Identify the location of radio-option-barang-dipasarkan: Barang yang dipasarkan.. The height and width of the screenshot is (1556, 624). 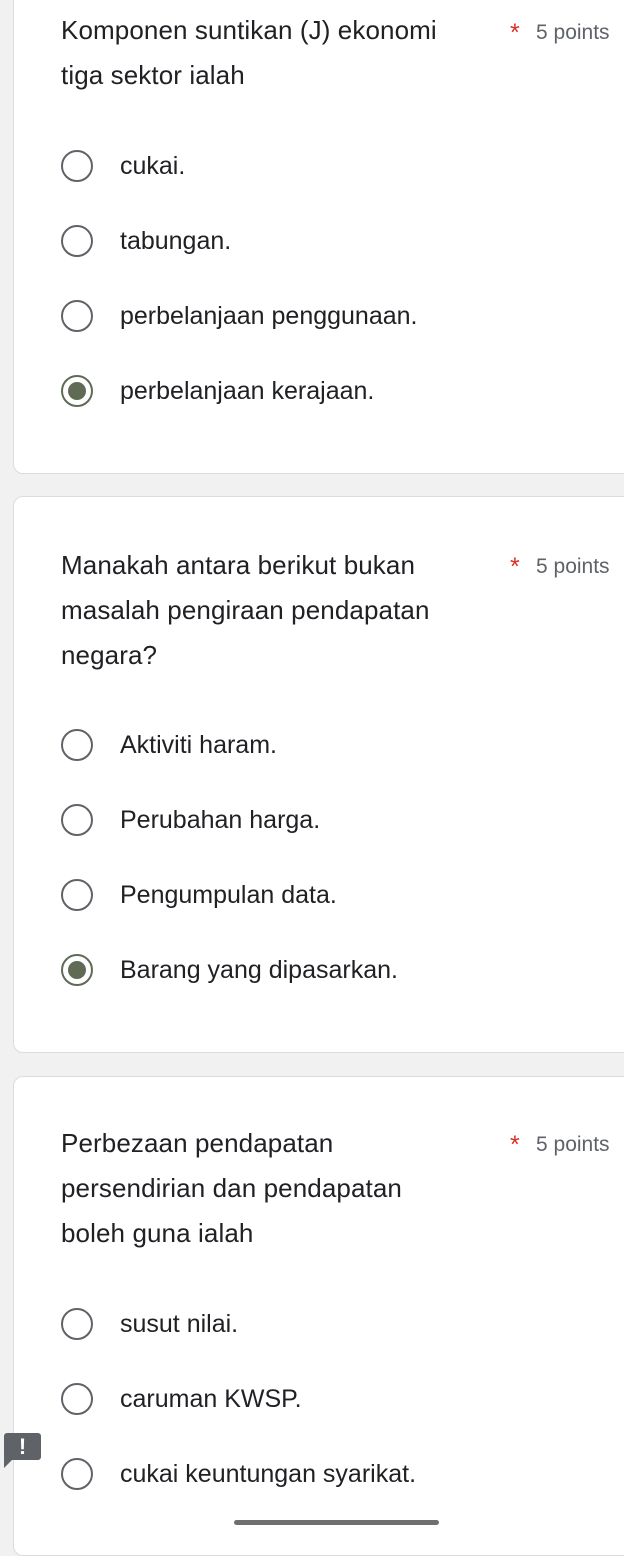
(229, 970).